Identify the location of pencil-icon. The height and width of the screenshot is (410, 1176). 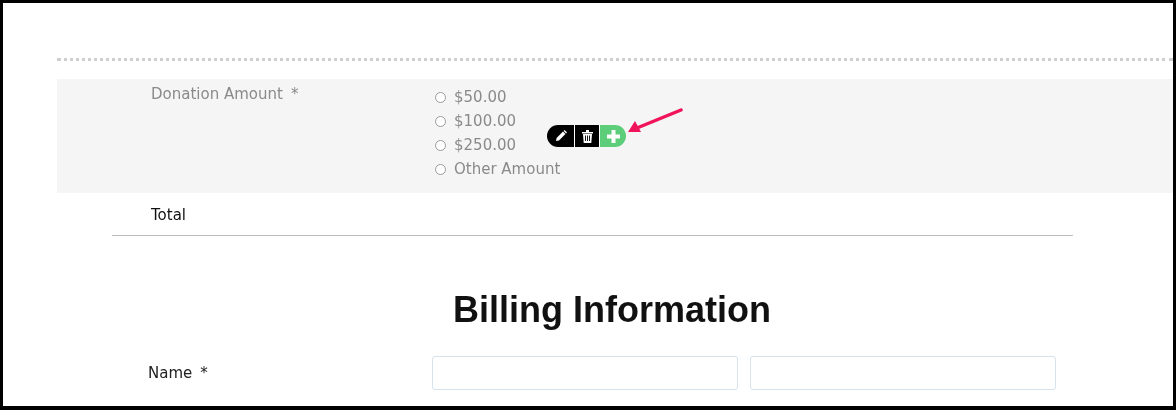
(560, 136).